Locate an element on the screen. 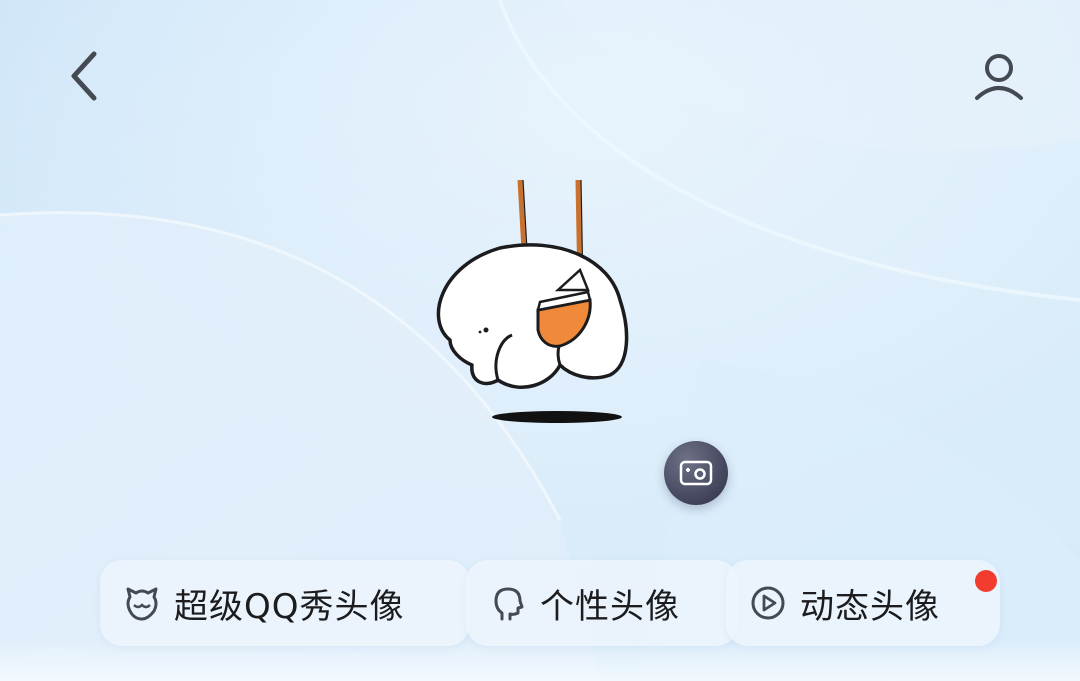  tab-personal-avatar: 个性头像 is located at coordinates (602, 603).